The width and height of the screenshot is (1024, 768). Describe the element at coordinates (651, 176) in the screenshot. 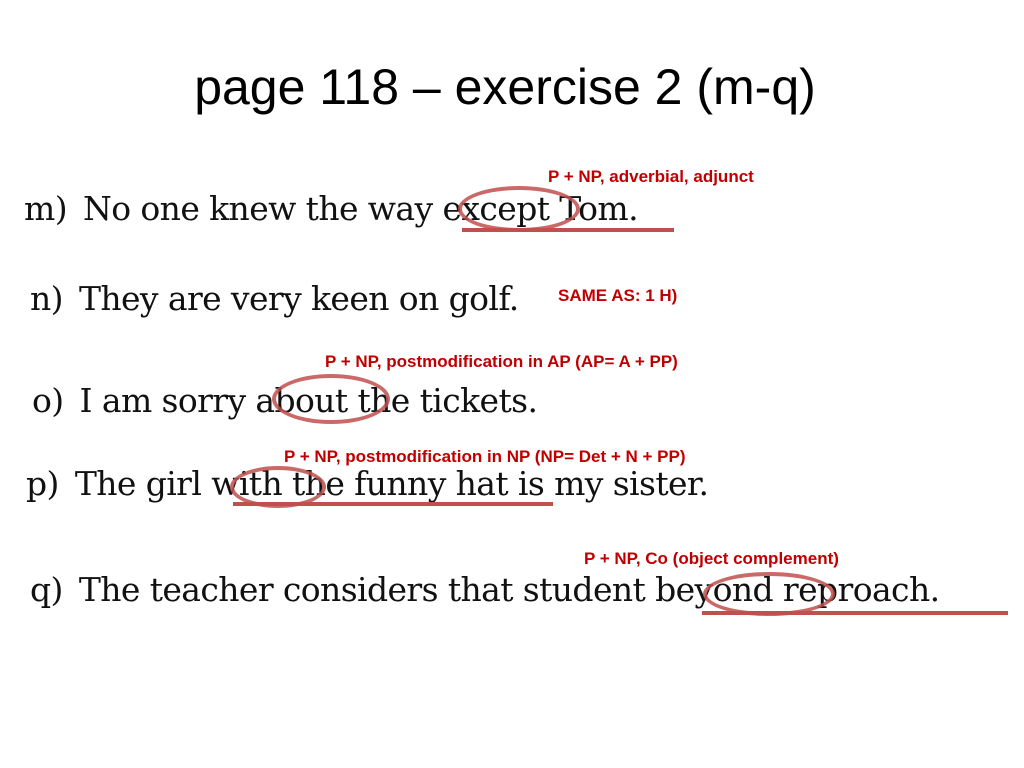

I see `annotation-m: P + NP, adverbial, adjunct` at that location.